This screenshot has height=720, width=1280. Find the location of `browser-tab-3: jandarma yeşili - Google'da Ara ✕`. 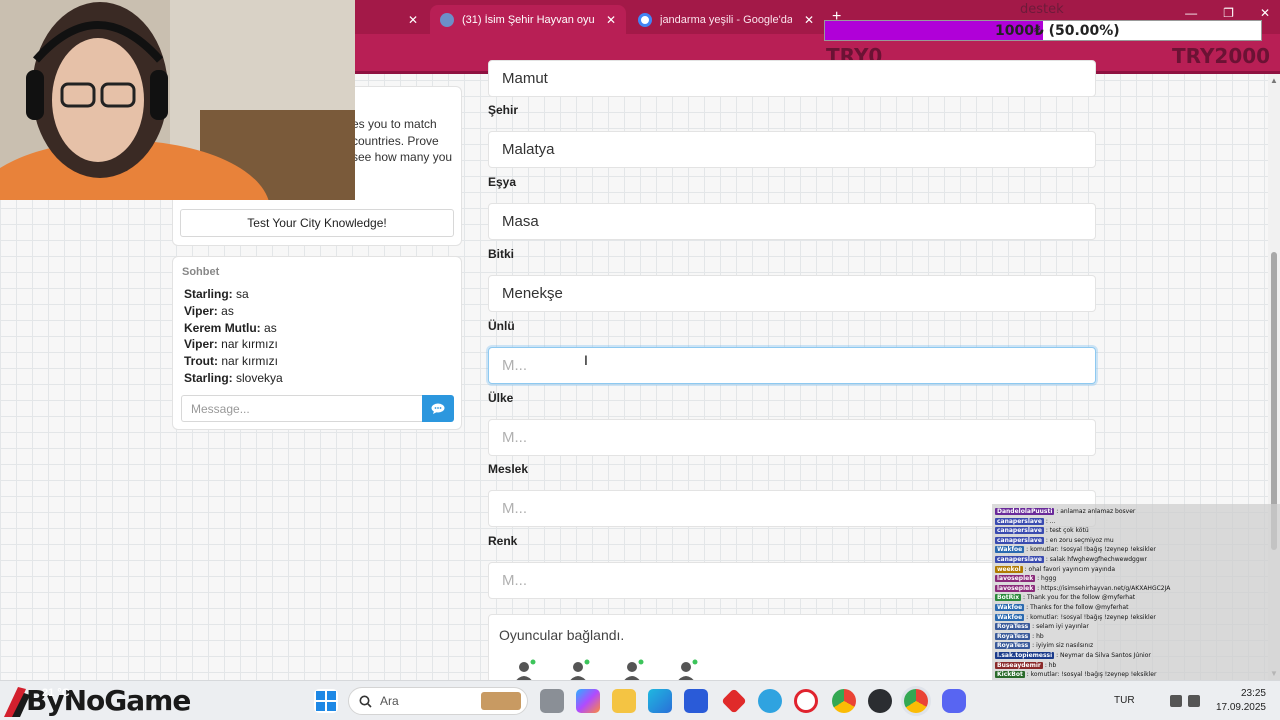

browser-tab-3: jandarma yeşili - Google'da Ara ✕ is located at coordinates (726, 19).